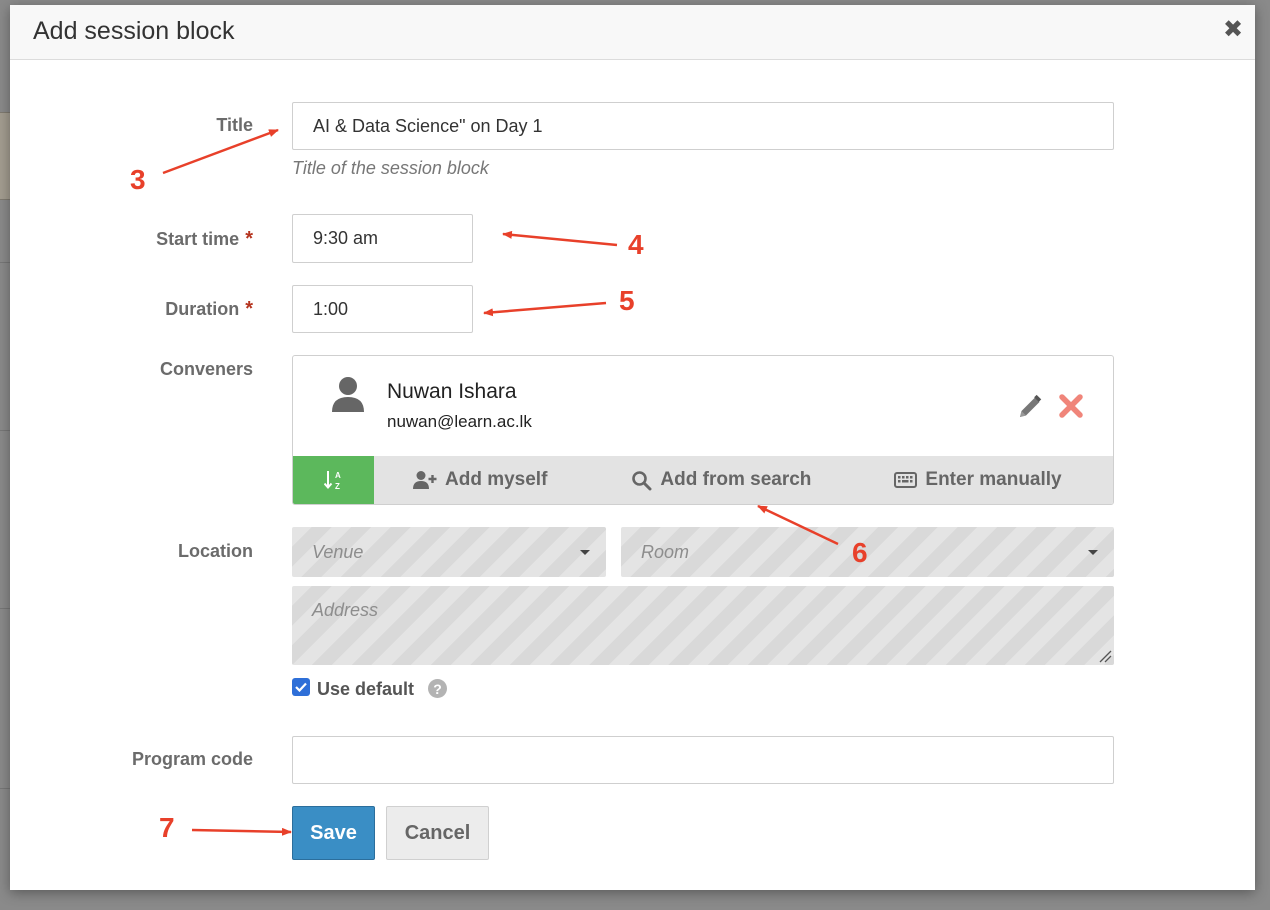 The height and width of the screenshot is (910, 1270). I want to click on arrow-to-title, so click(220, 151).